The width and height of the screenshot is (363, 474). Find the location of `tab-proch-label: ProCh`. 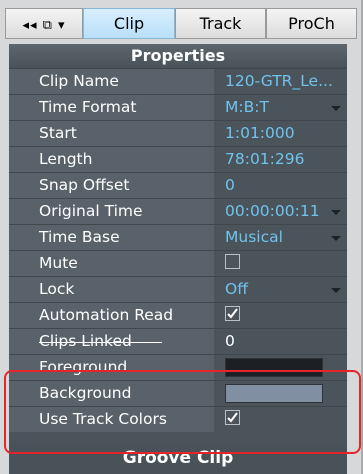

tab-proch-label: ProCh is located at coordinates (311, 23).